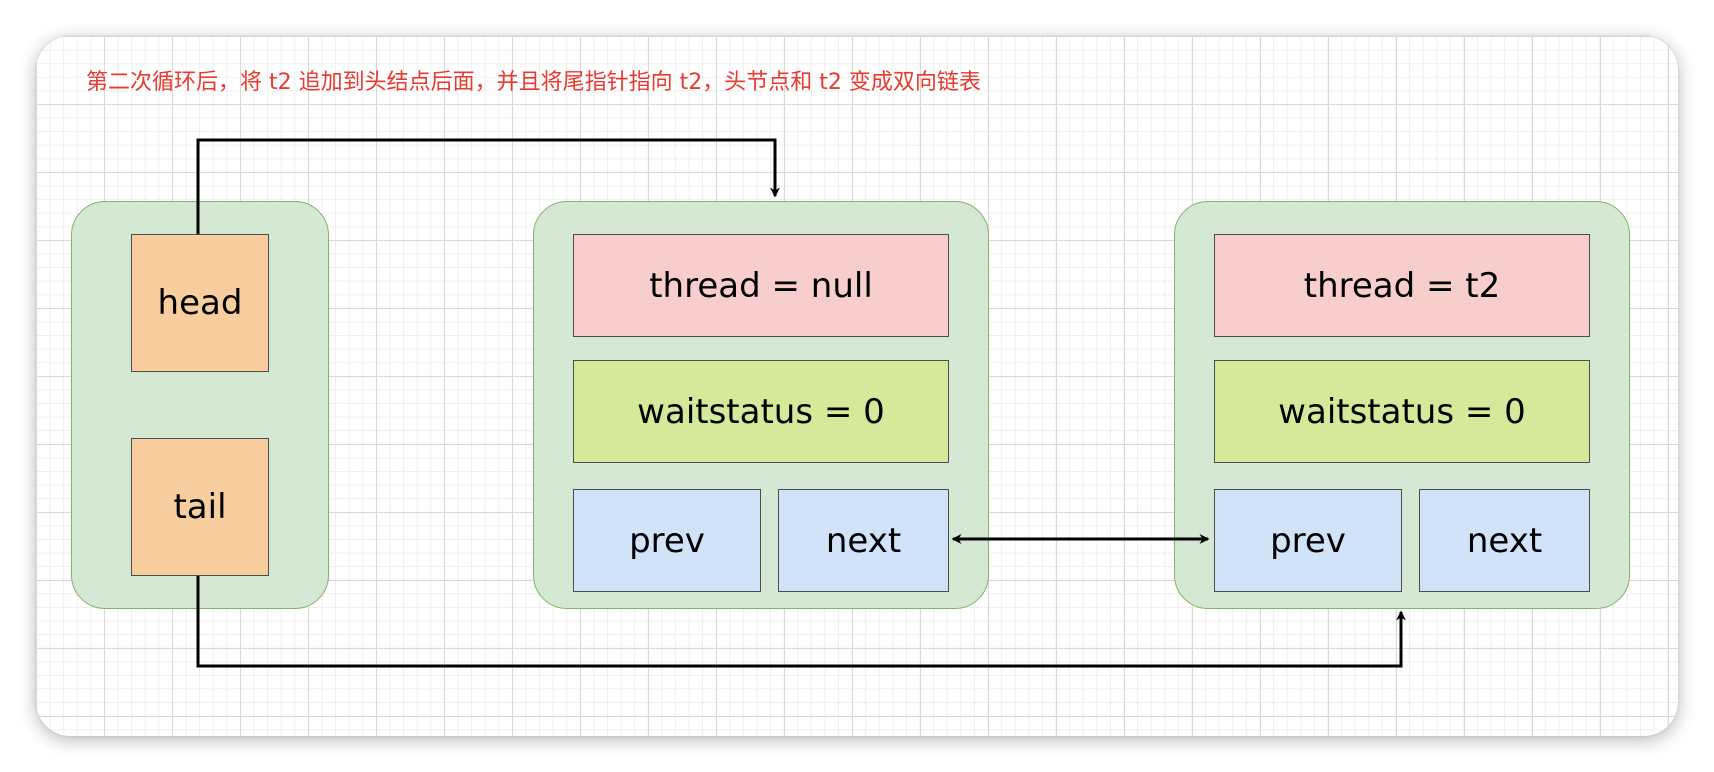  What do you see at coordinates (200, 303) in the screenshot?
I see `head-pointer: head` at bounding box center [200, 303].